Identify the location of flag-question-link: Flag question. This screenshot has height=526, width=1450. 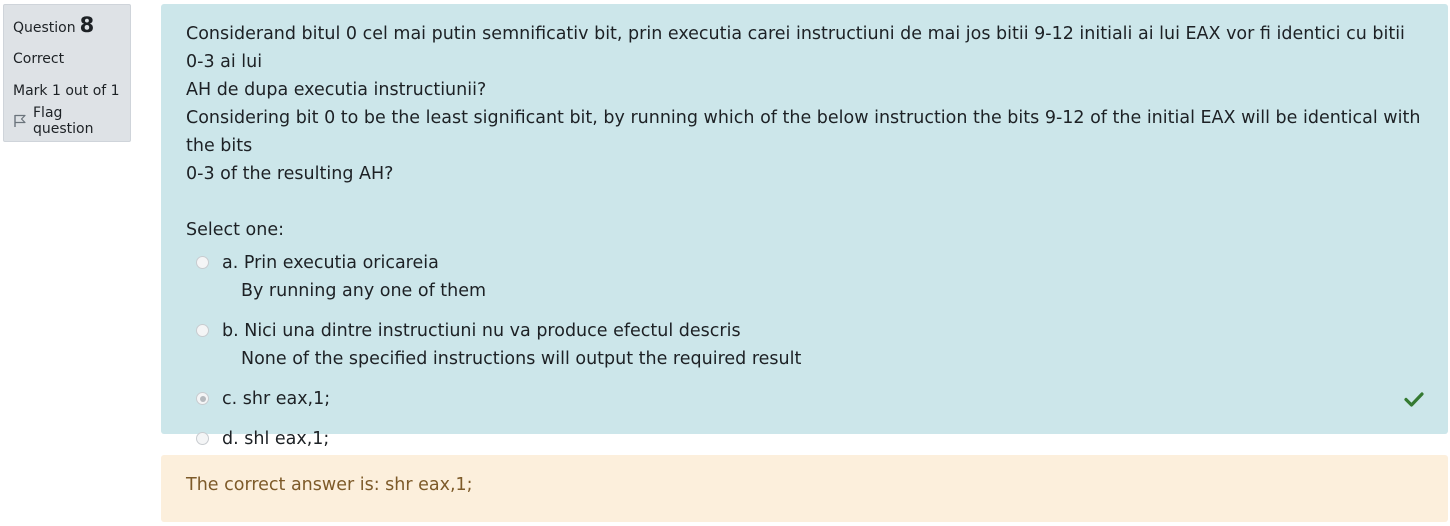
(67, 121).